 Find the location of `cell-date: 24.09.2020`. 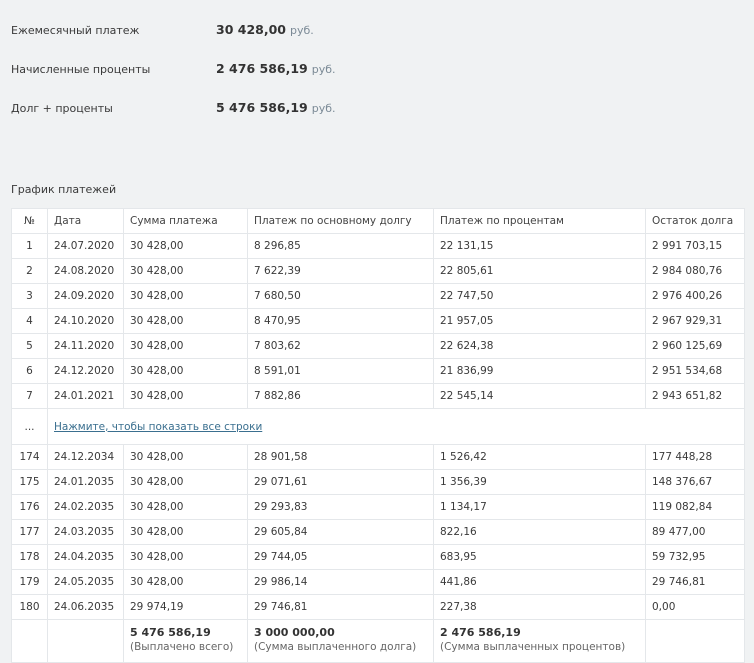

cell-date: 24.09.2020 is located at coordinates (85, 296).